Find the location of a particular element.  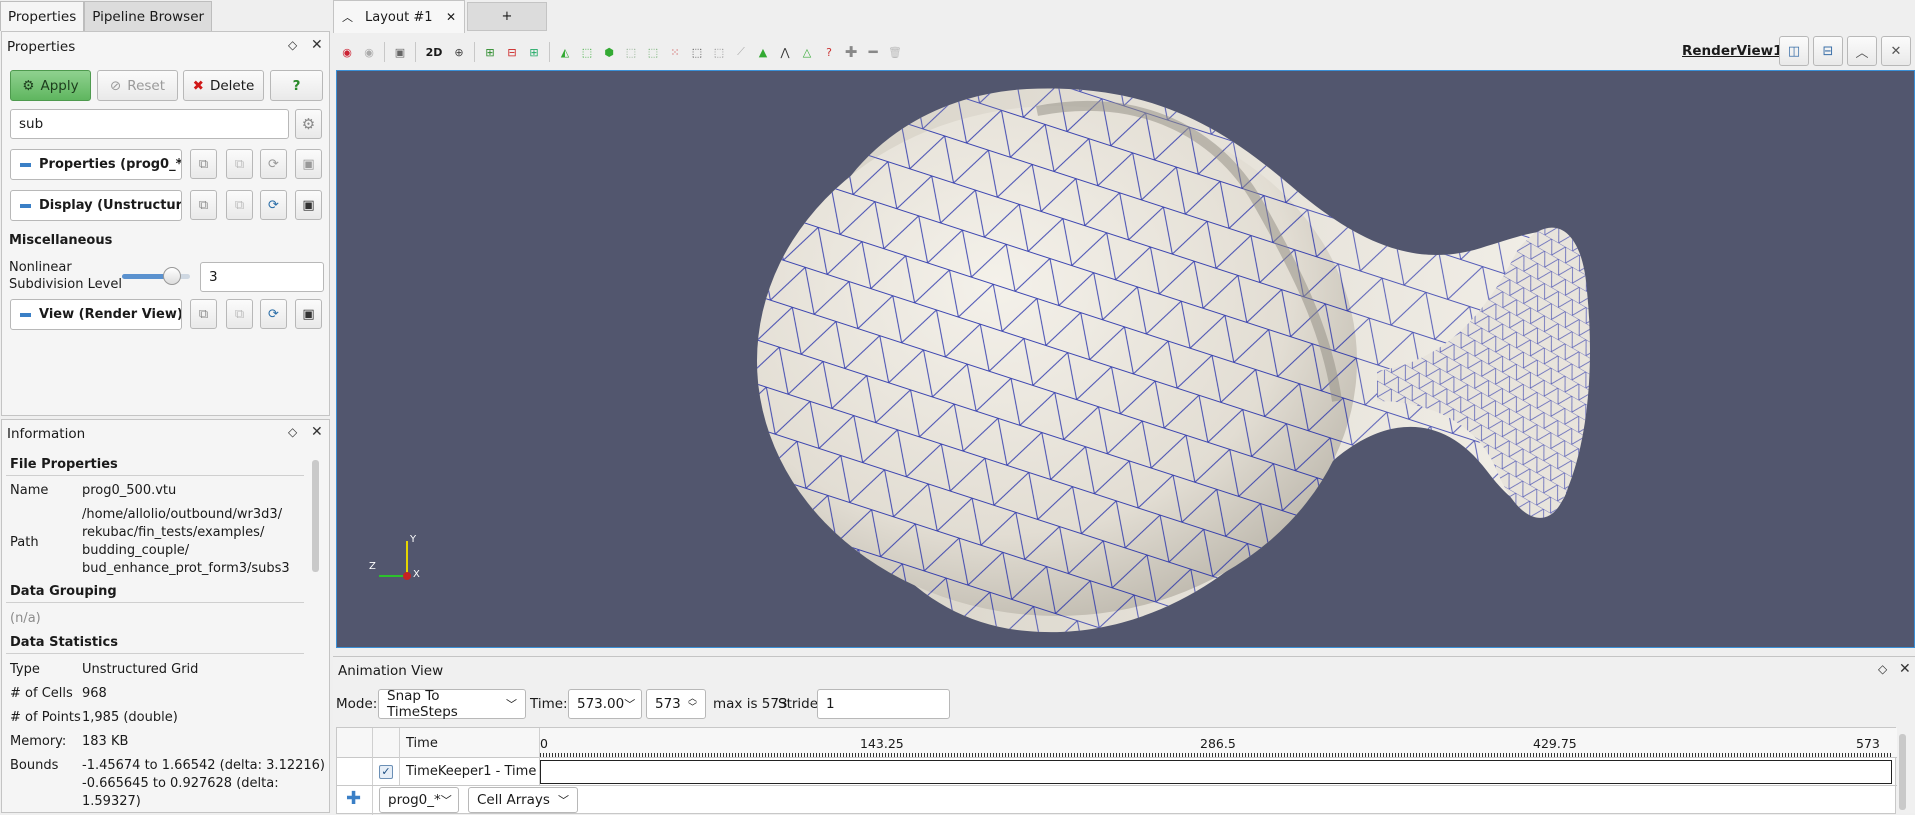

camera-icon: ▣ is located at coordinates (400, 52).